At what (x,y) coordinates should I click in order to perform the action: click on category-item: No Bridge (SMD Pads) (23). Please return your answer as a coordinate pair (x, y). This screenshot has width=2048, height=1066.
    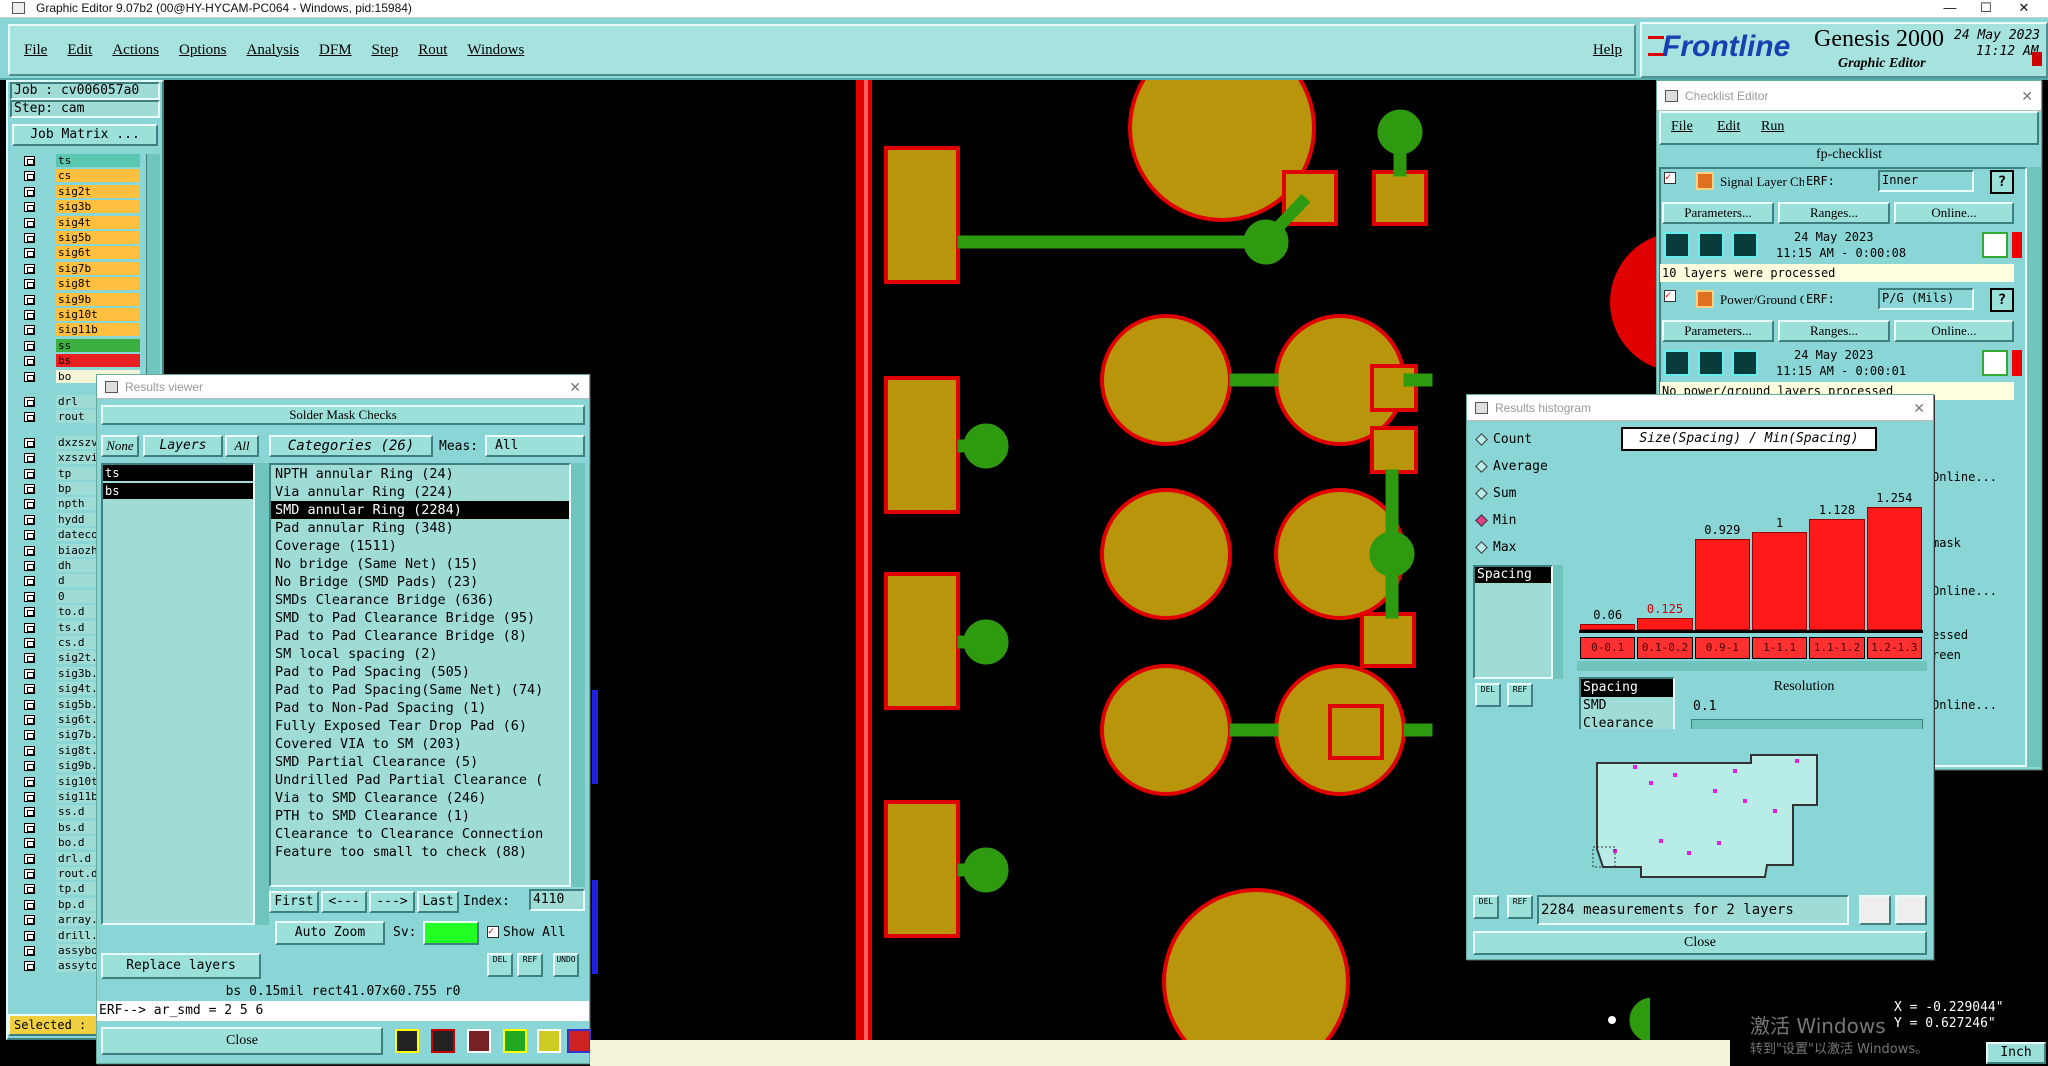
    Looking at the image, I should click on (420, 582).